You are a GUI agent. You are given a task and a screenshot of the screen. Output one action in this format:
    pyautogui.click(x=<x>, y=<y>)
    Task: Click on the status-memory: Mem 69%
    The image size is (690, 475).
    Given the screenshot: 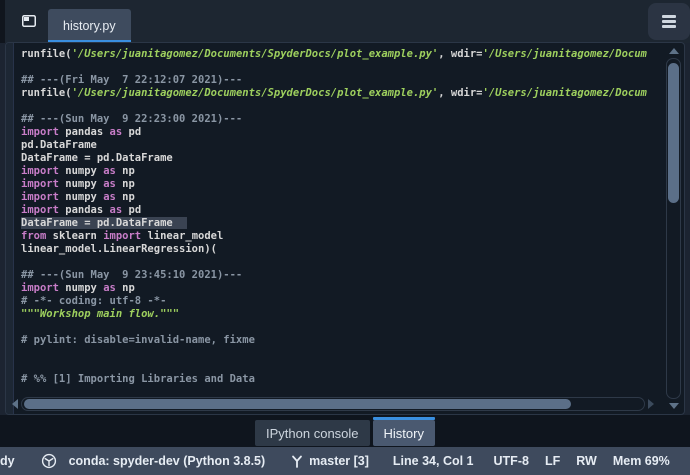 What is the action you would take?
    pyautogui.click(x=641, y=461)
    